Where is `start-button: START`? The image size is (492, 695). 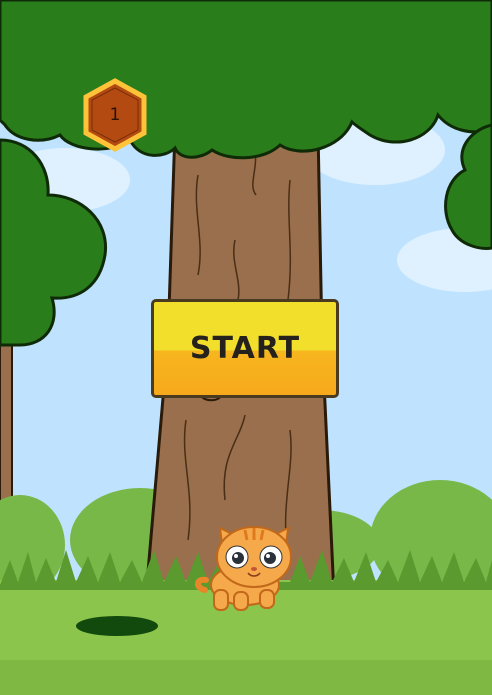
start-button: START is located at coordinates (245, 348).